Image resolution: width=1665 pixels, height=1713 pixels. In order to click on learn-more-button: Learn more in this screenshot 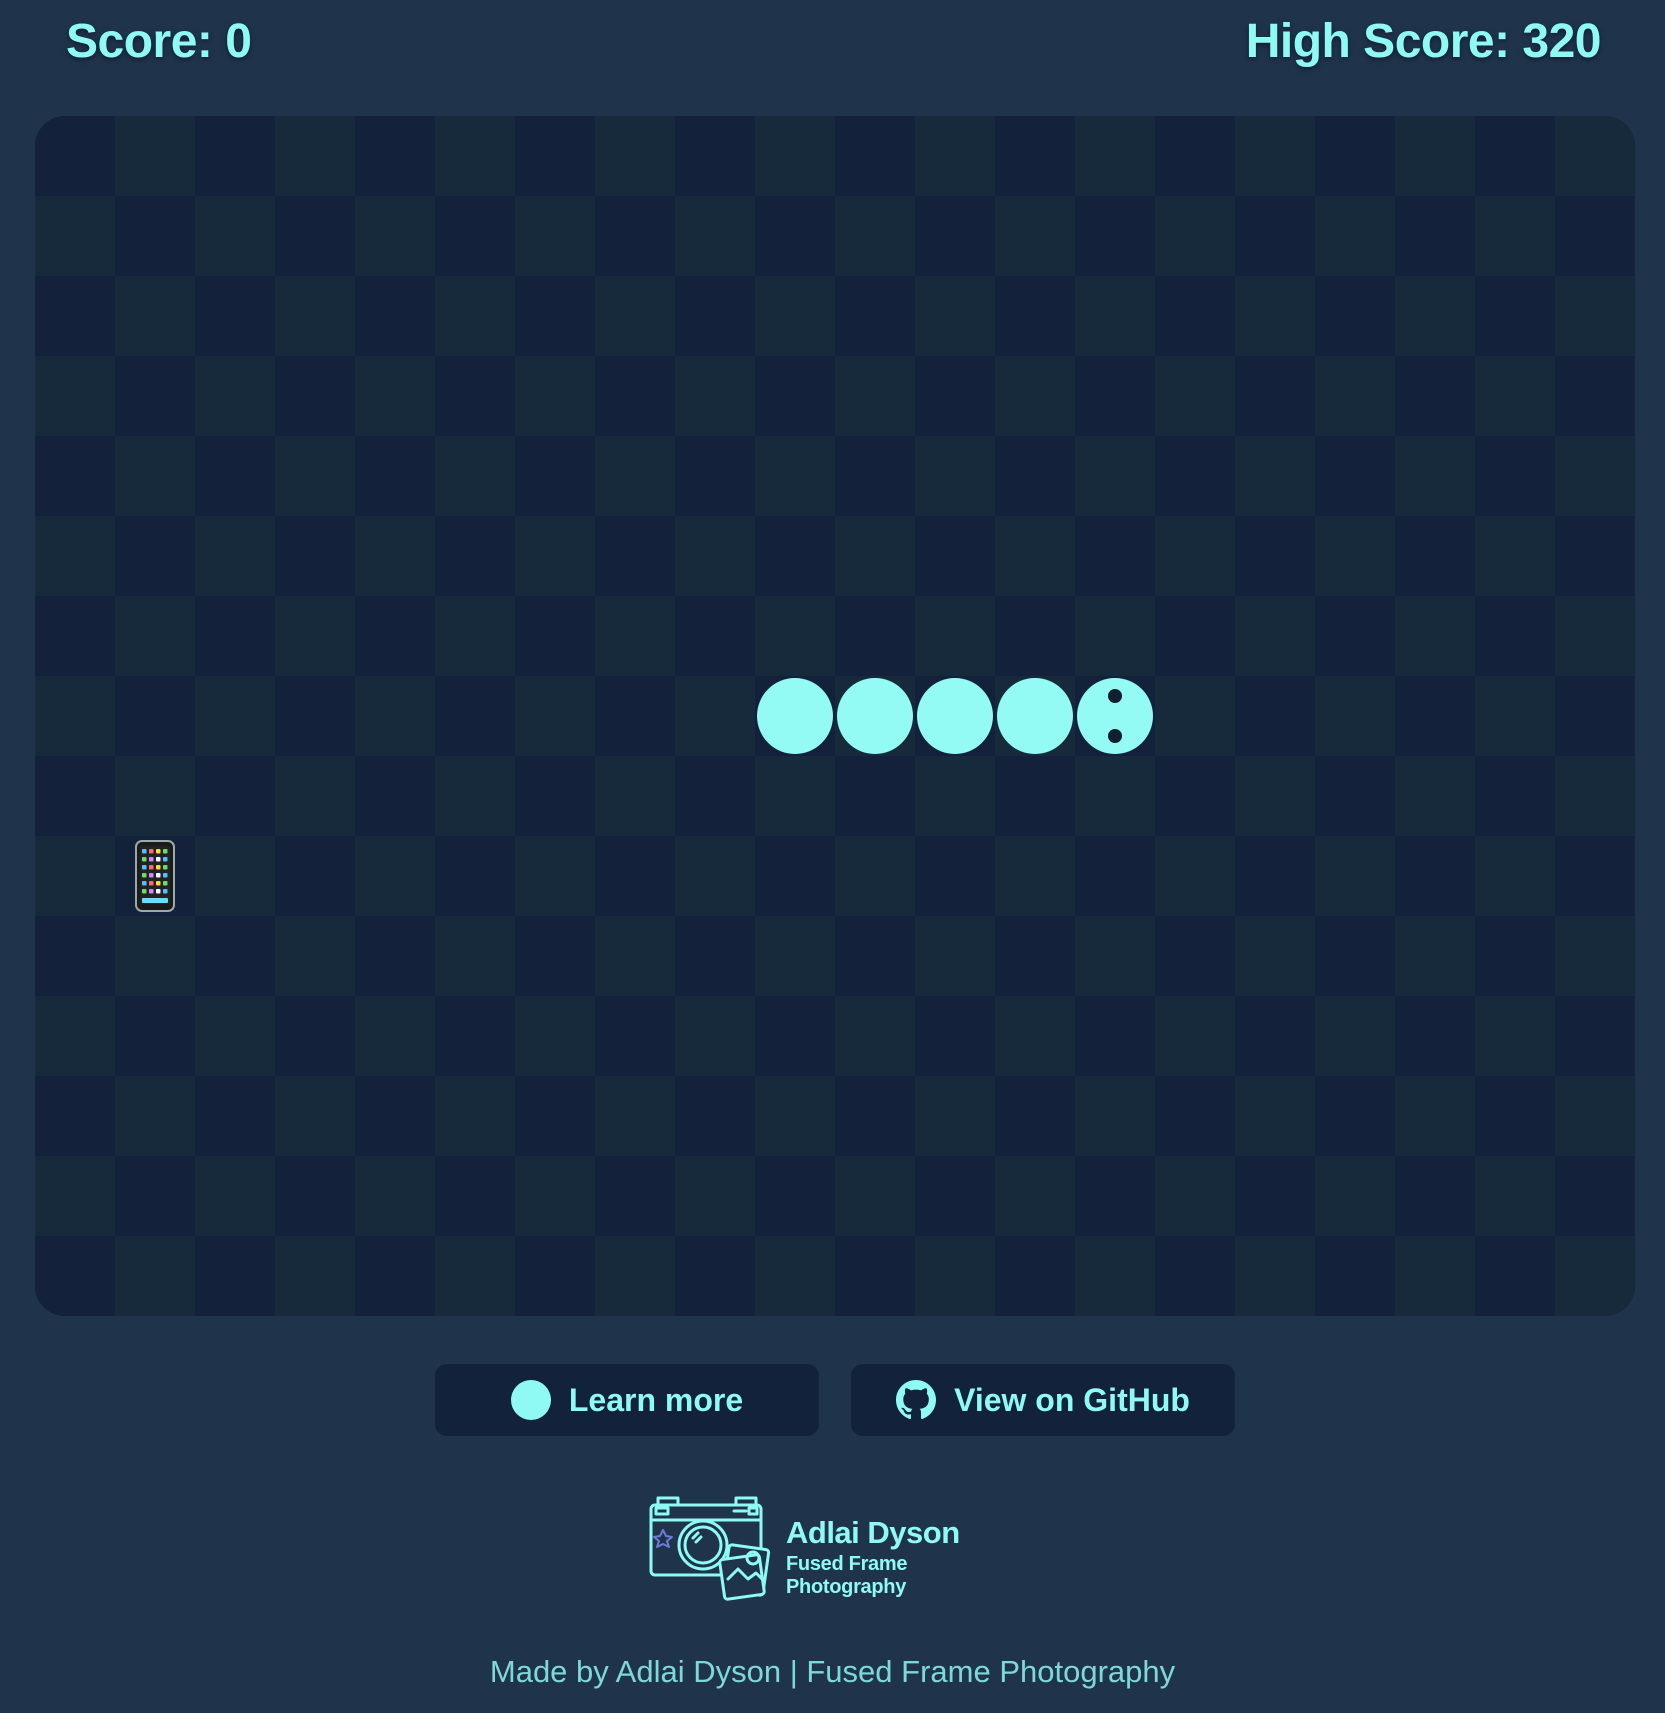, I will do `click(627, 1400)`.